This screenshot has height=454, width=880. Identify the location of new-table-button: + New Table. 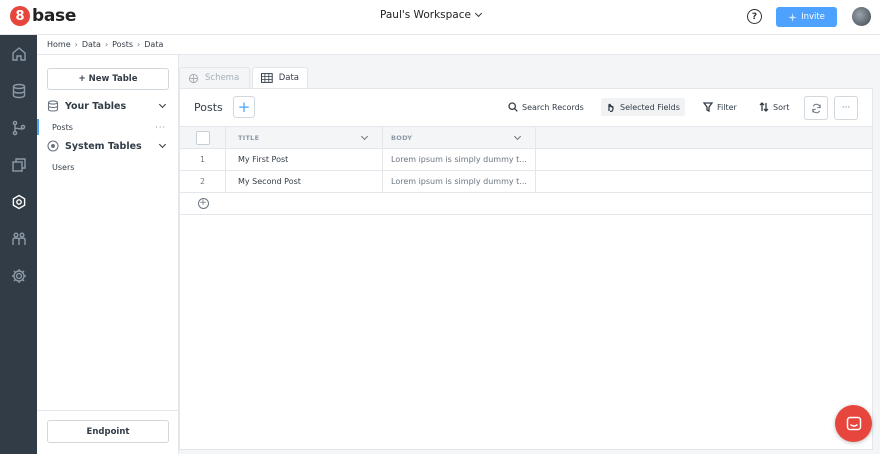
(108, 79).